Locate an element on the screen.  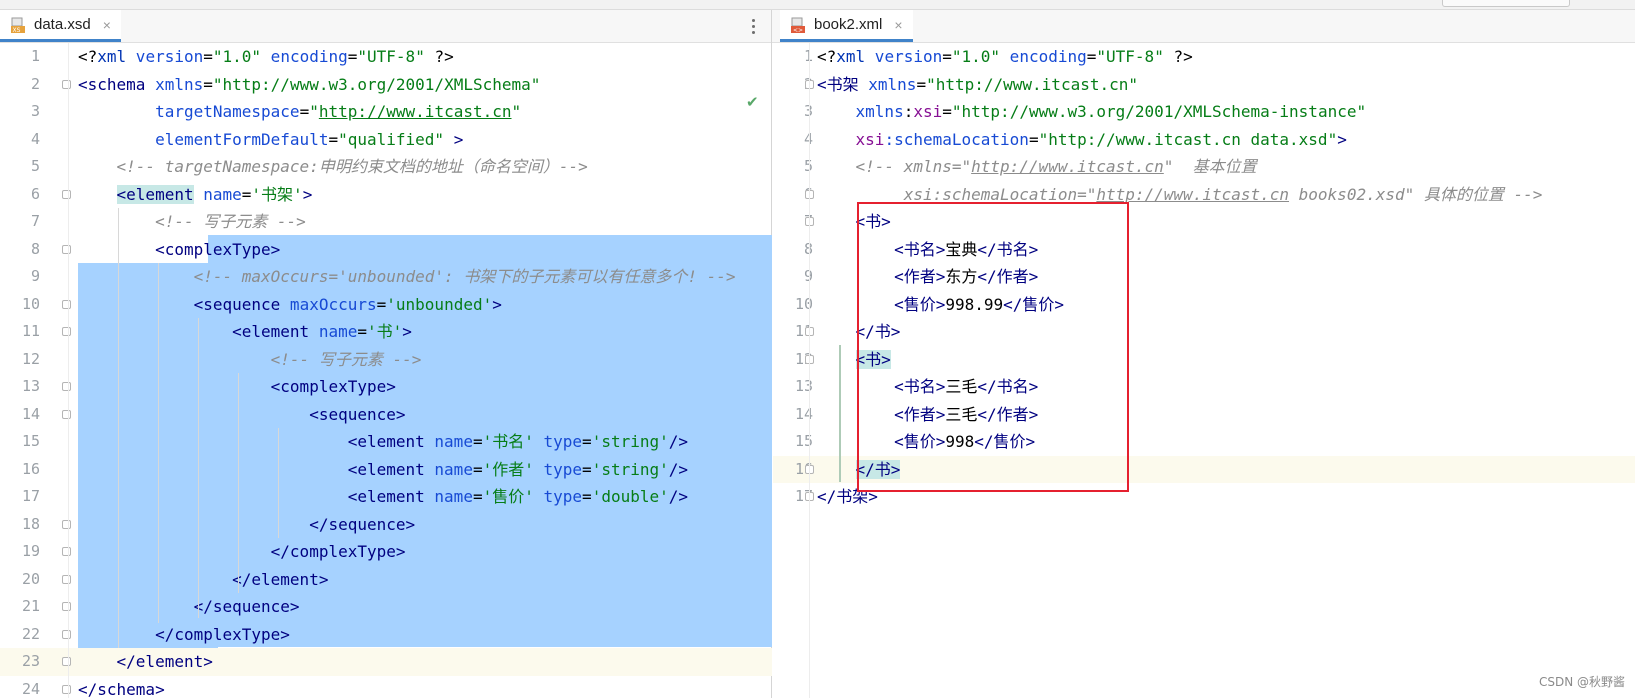
code-line: 21 </sequence> is located at coordinates (386, 607).